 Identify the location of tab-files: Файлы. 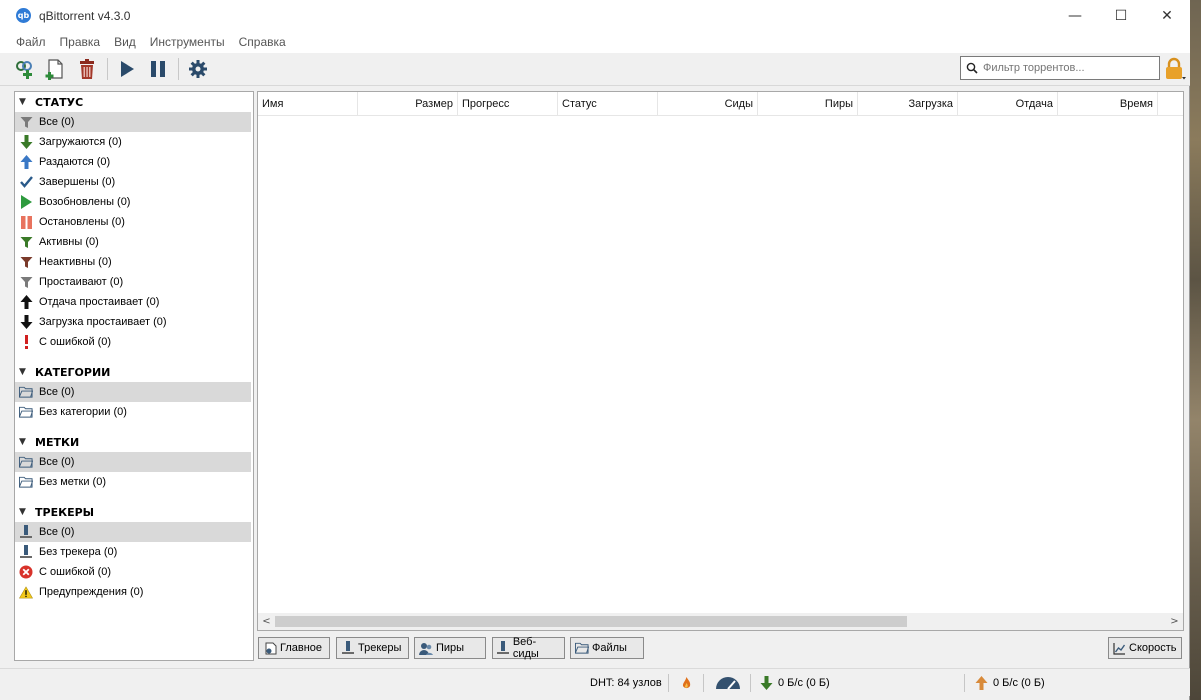
(607, 648).